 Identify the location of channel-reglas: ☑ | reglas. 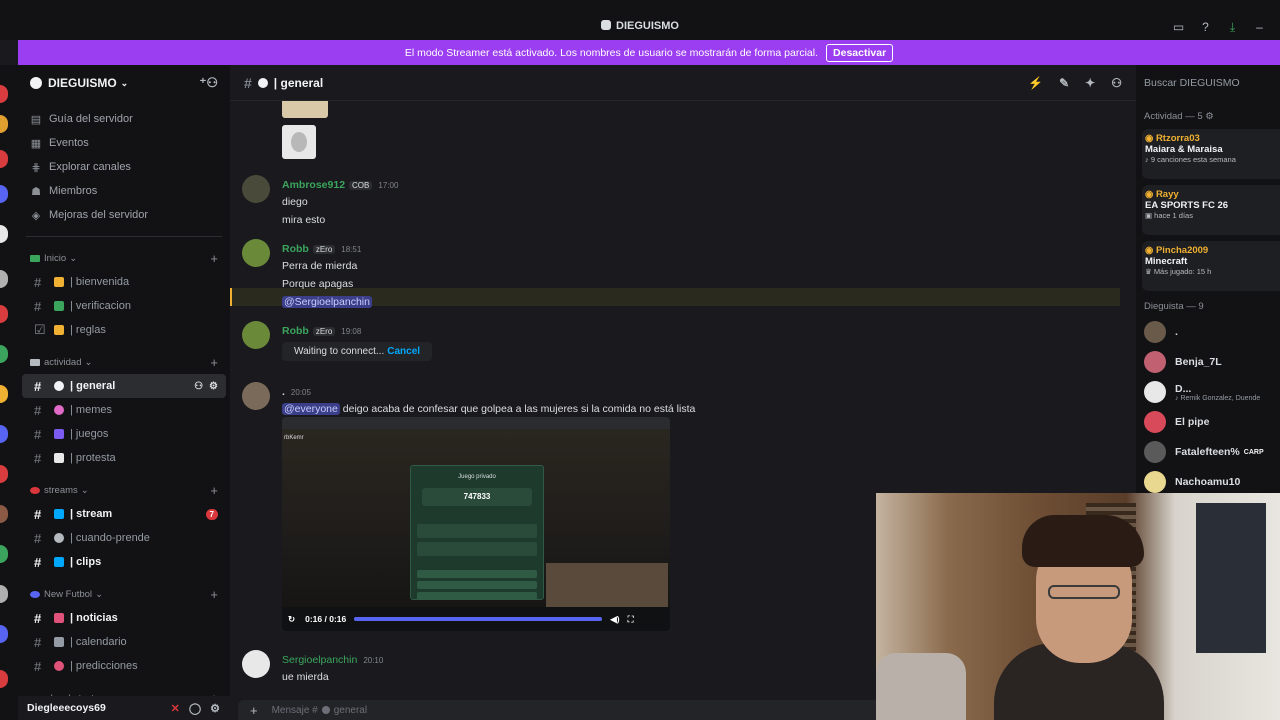
(124, 330).